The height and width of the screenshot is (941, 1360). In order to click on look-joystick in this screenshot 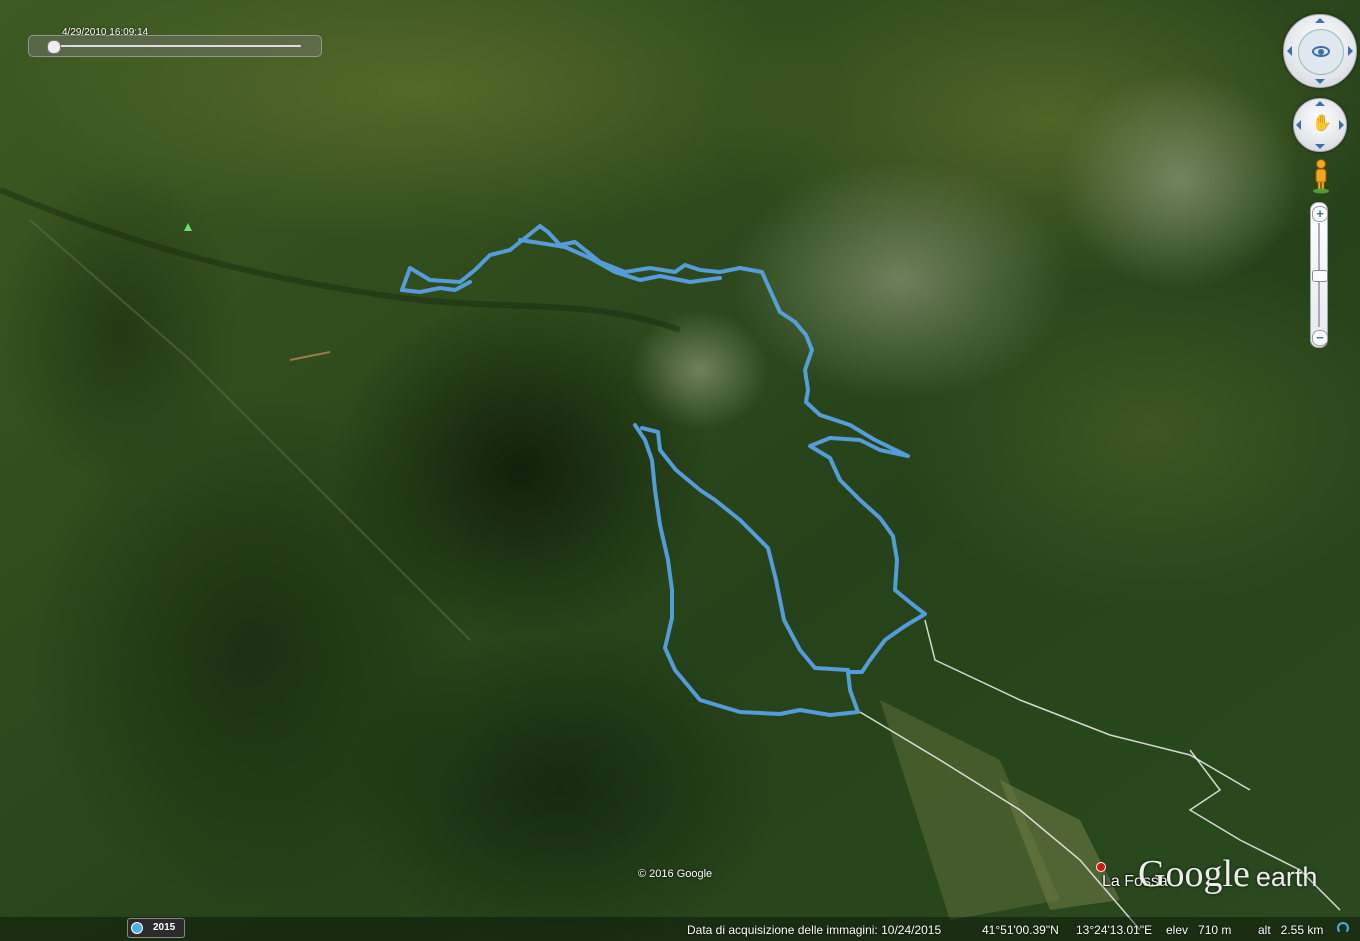, I will do `click(1321, 52)`.